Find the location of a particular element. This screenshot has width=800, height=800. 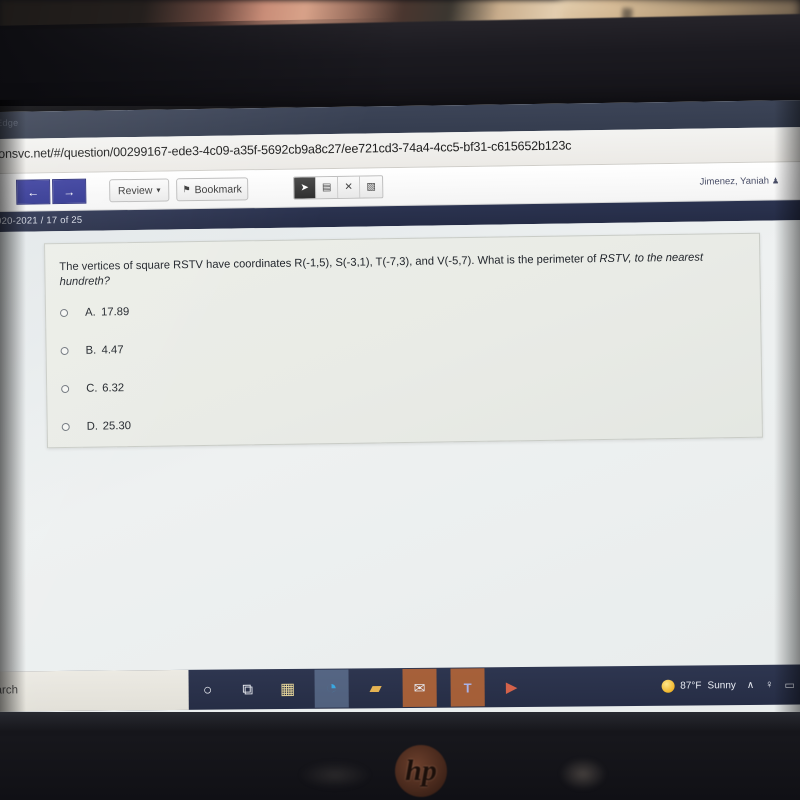

answer-letter-a: A. is located at coordinates (90, 312).